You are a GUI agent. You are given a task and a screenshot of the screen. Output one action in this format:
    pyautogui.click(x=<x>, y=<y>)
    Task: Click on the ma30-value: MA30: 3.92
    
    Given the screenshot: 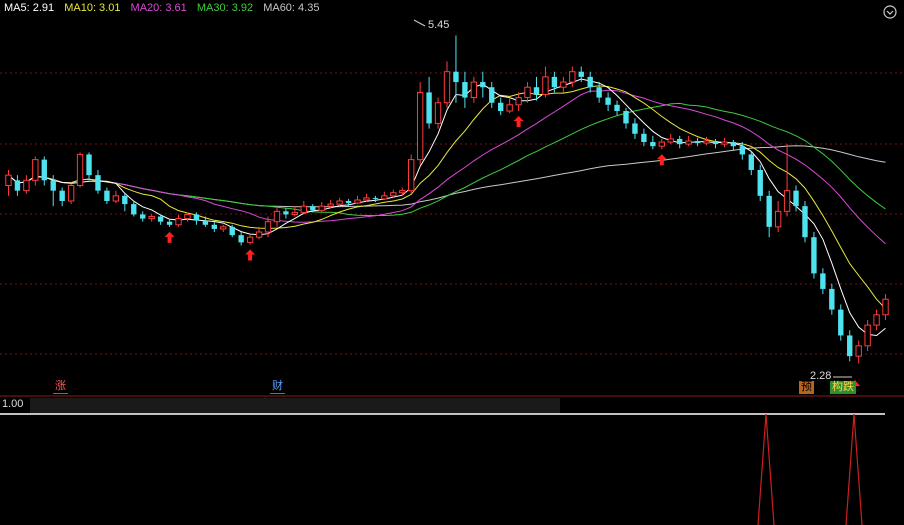 What is the action you would take?
    pyautogui.click(x=225, y=8)
    